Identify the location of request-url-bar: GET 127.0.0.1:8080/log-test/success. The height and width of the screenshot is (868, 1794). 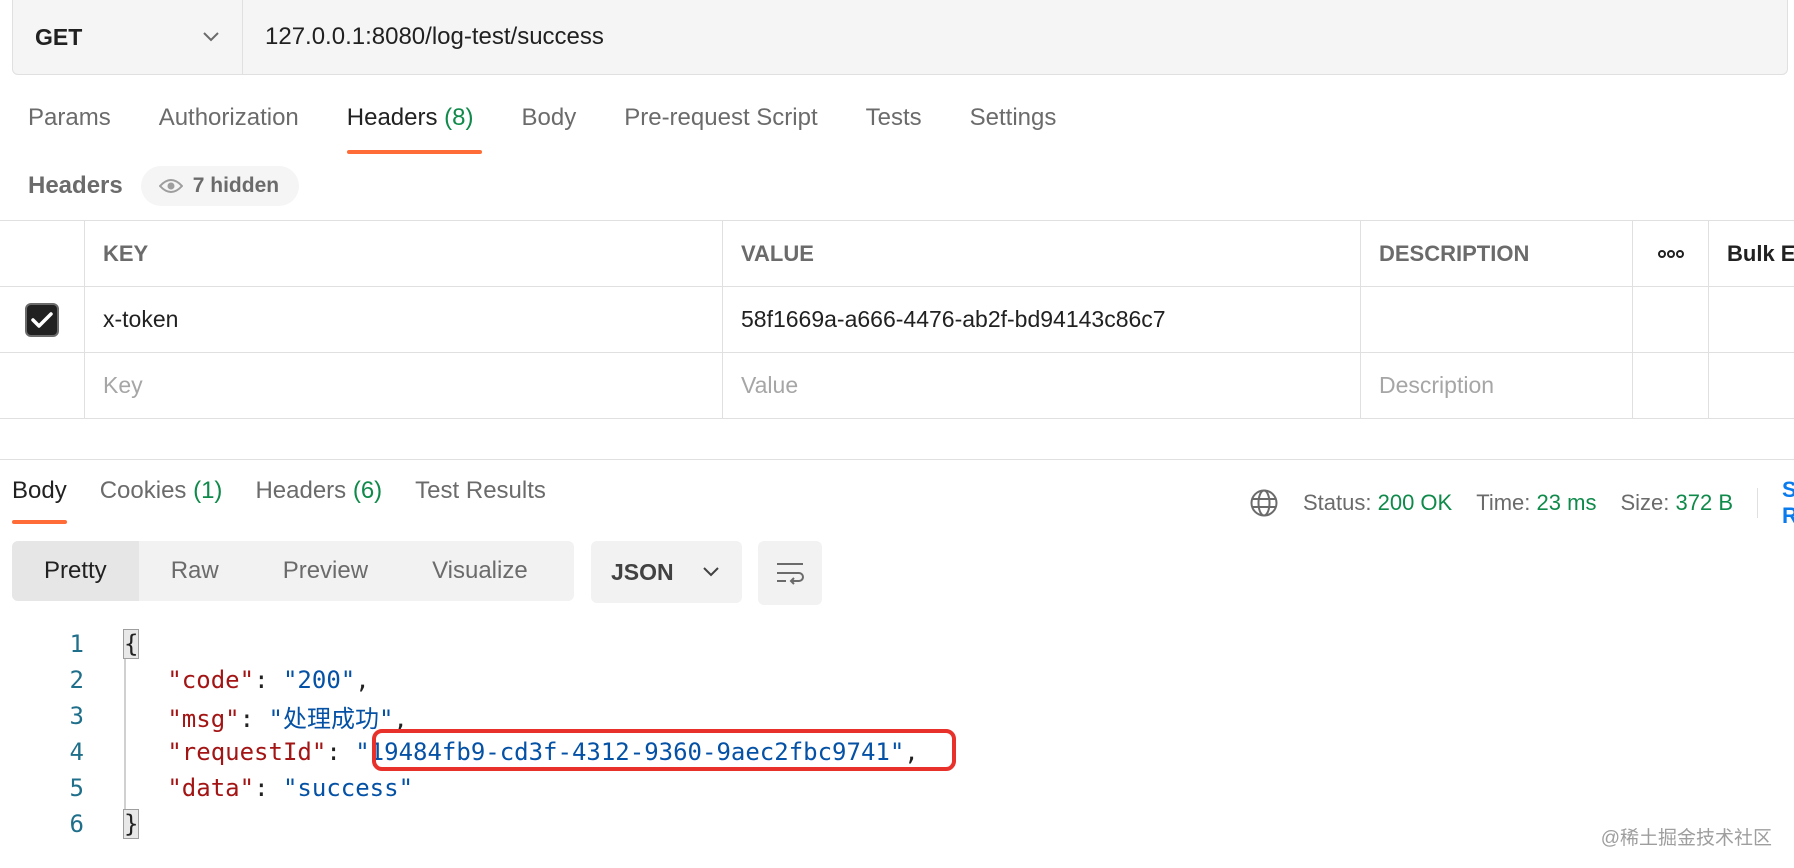
(900, 37).